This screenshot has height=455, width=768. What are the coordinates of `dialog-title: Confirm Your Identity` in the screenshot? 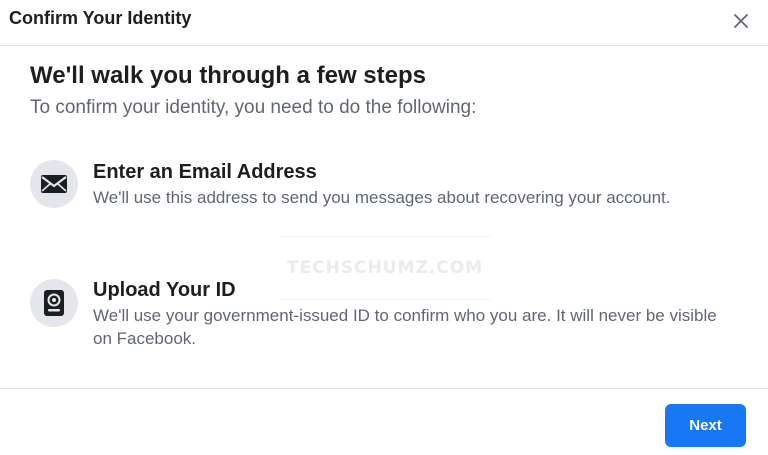 It's located at (100, 18).